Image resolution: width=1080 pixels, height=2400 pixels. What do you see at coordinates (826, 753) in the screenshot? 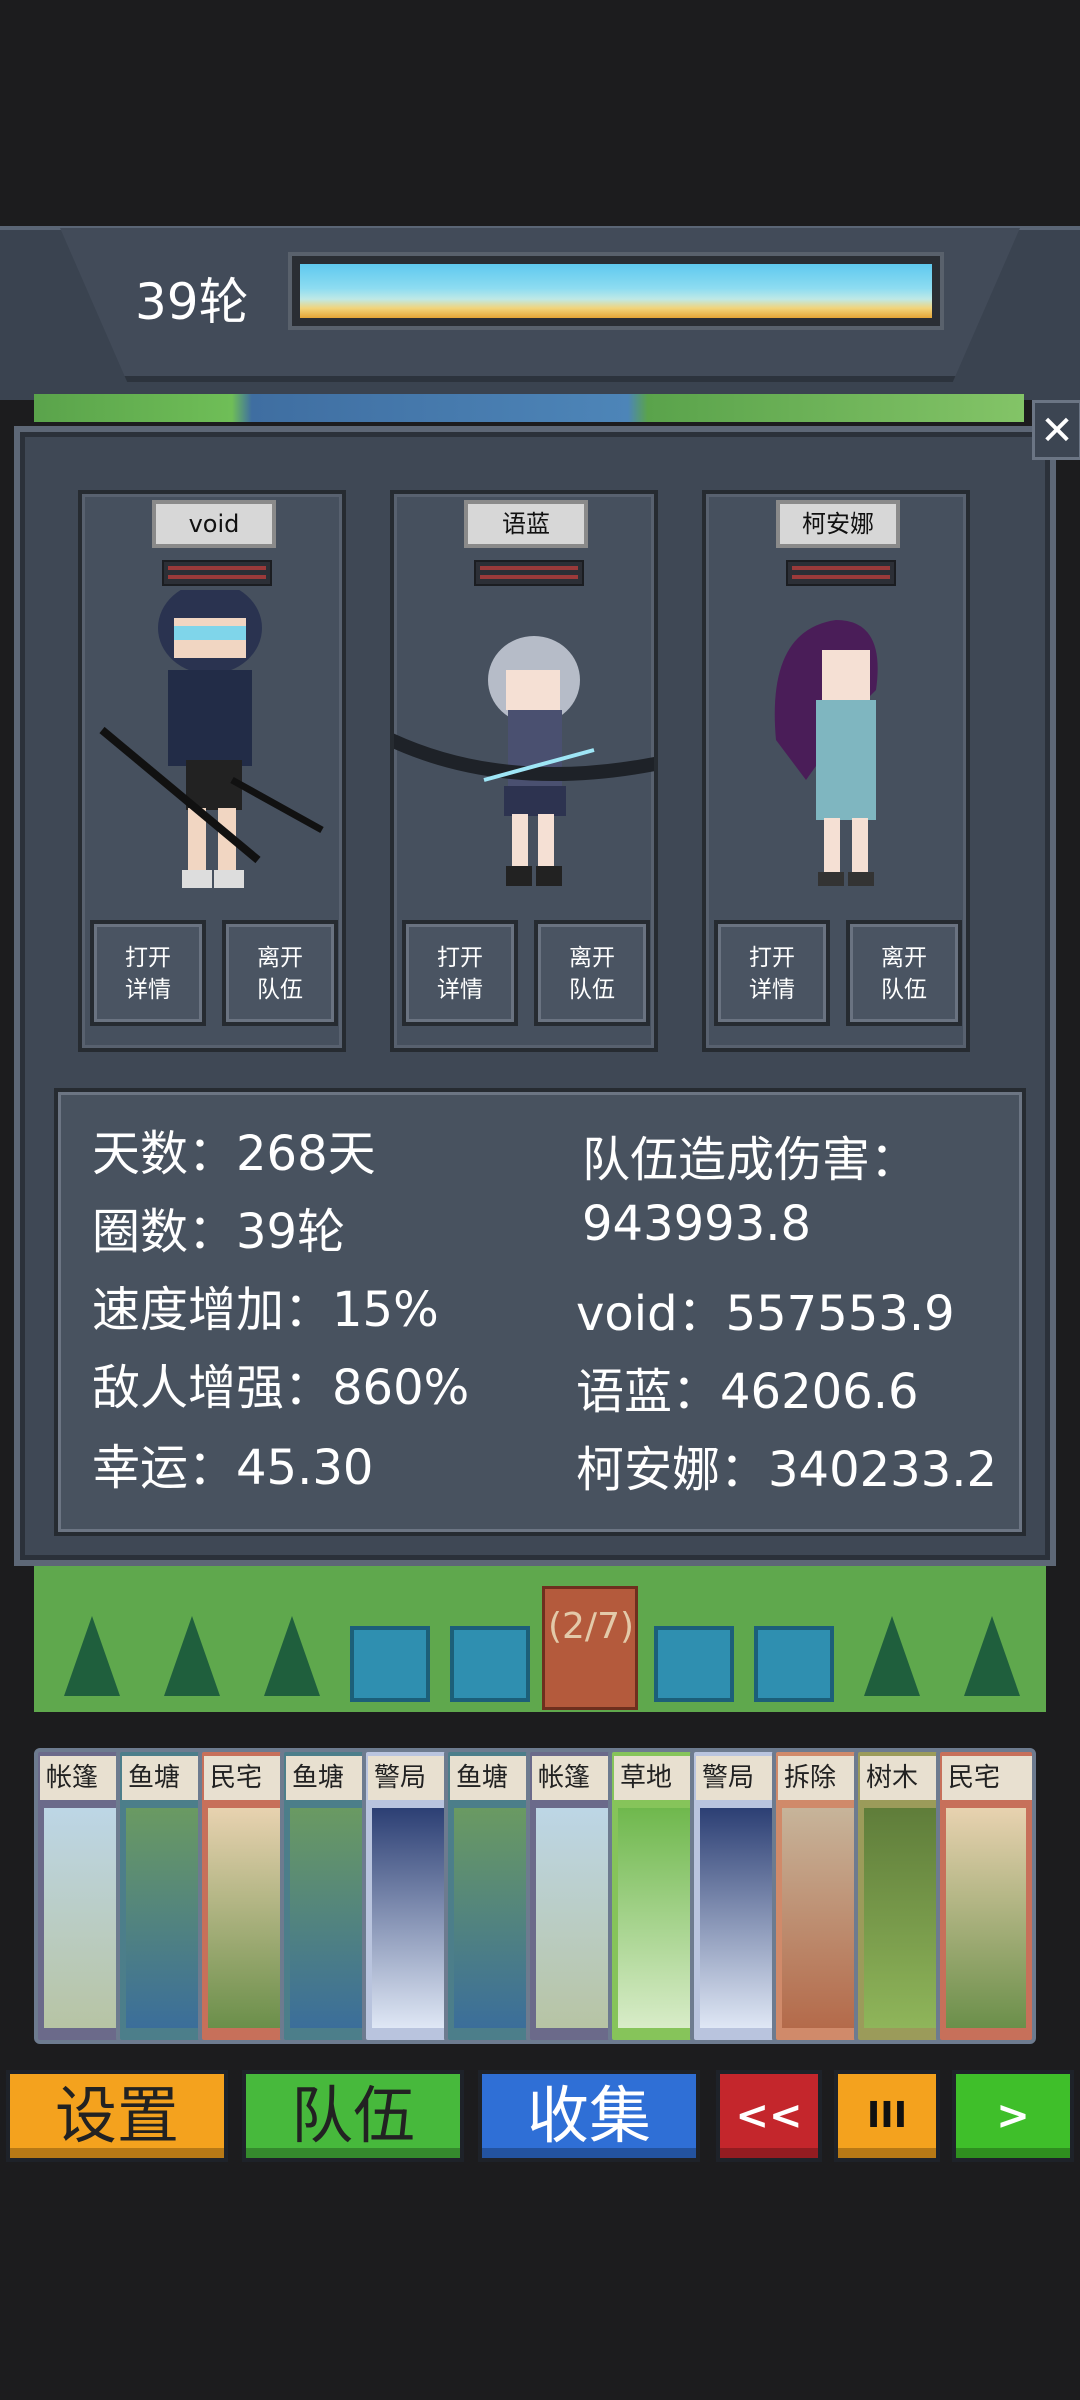
I see `character-sprite-keanna` at bounding box center [826, 753].